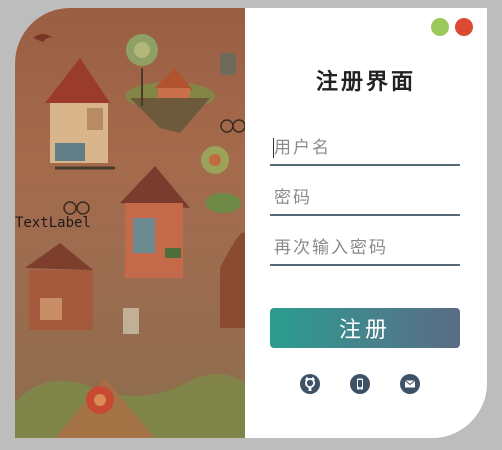 This screenshot has height=450, width=502. What do you see at coordinates (410, 384) in the screenshot?
I see `mail-icon` at bounding box center [410, 384].